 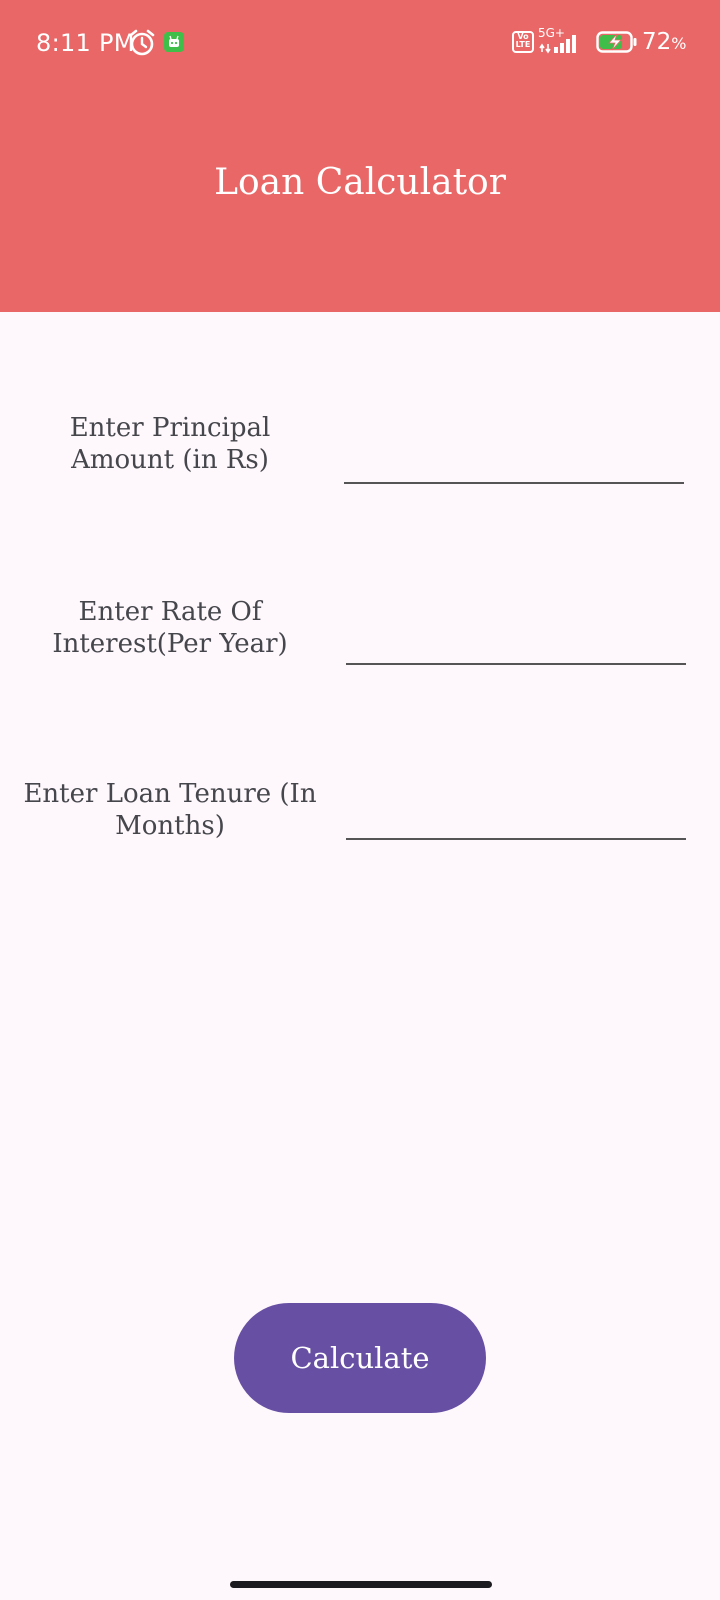 What do you see at coordinates (679, 43) in the screenshot?
I see `battery-percent-unit: %` at bounding box center [679, 43].